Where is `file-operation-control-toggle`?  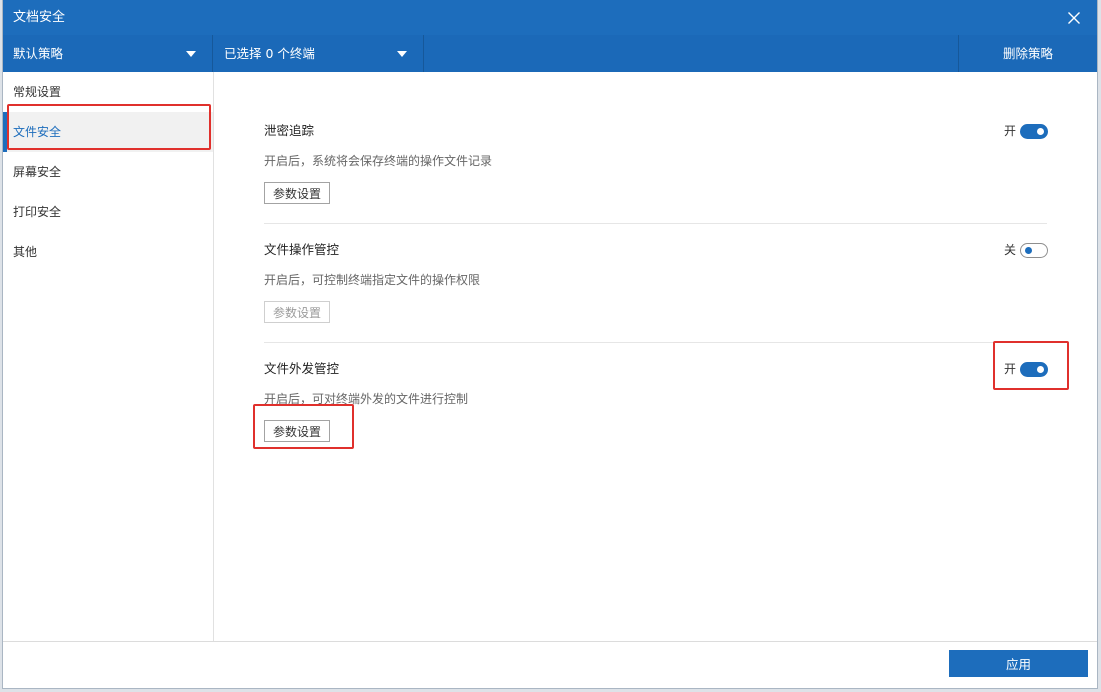
file-operation-control-toggle is located at coordinates (1034, 250).